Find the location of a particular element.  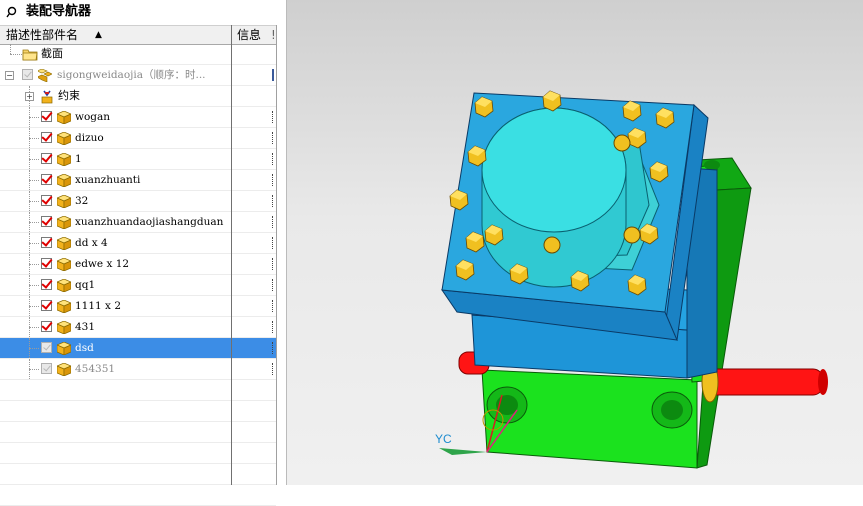

tree-node-label: wogan is located at coordinates (93, 117).